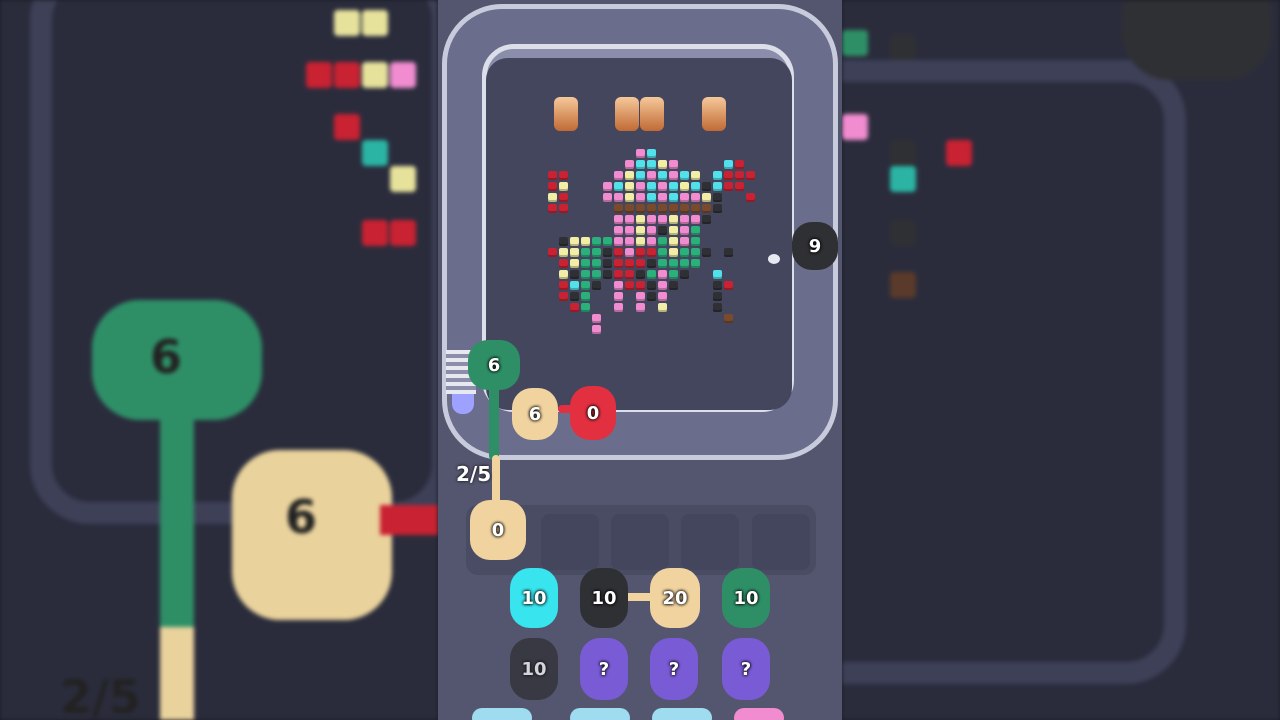  What do you see at coordinates (177, 565) in the screenshot?
I see `big-rope` at bounding box center [177, 565].